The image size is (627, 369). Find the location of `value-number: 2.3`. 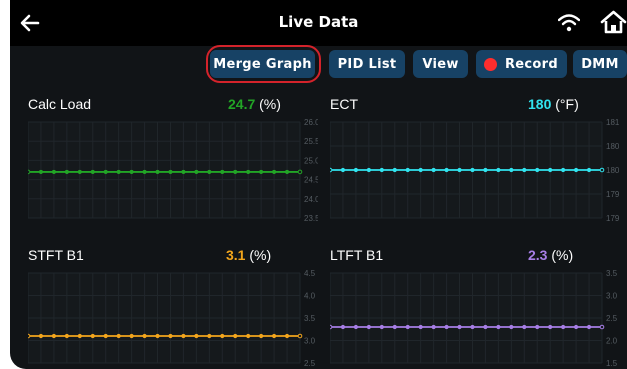

value-number: 2.3 is located at coordinates (538, 255).